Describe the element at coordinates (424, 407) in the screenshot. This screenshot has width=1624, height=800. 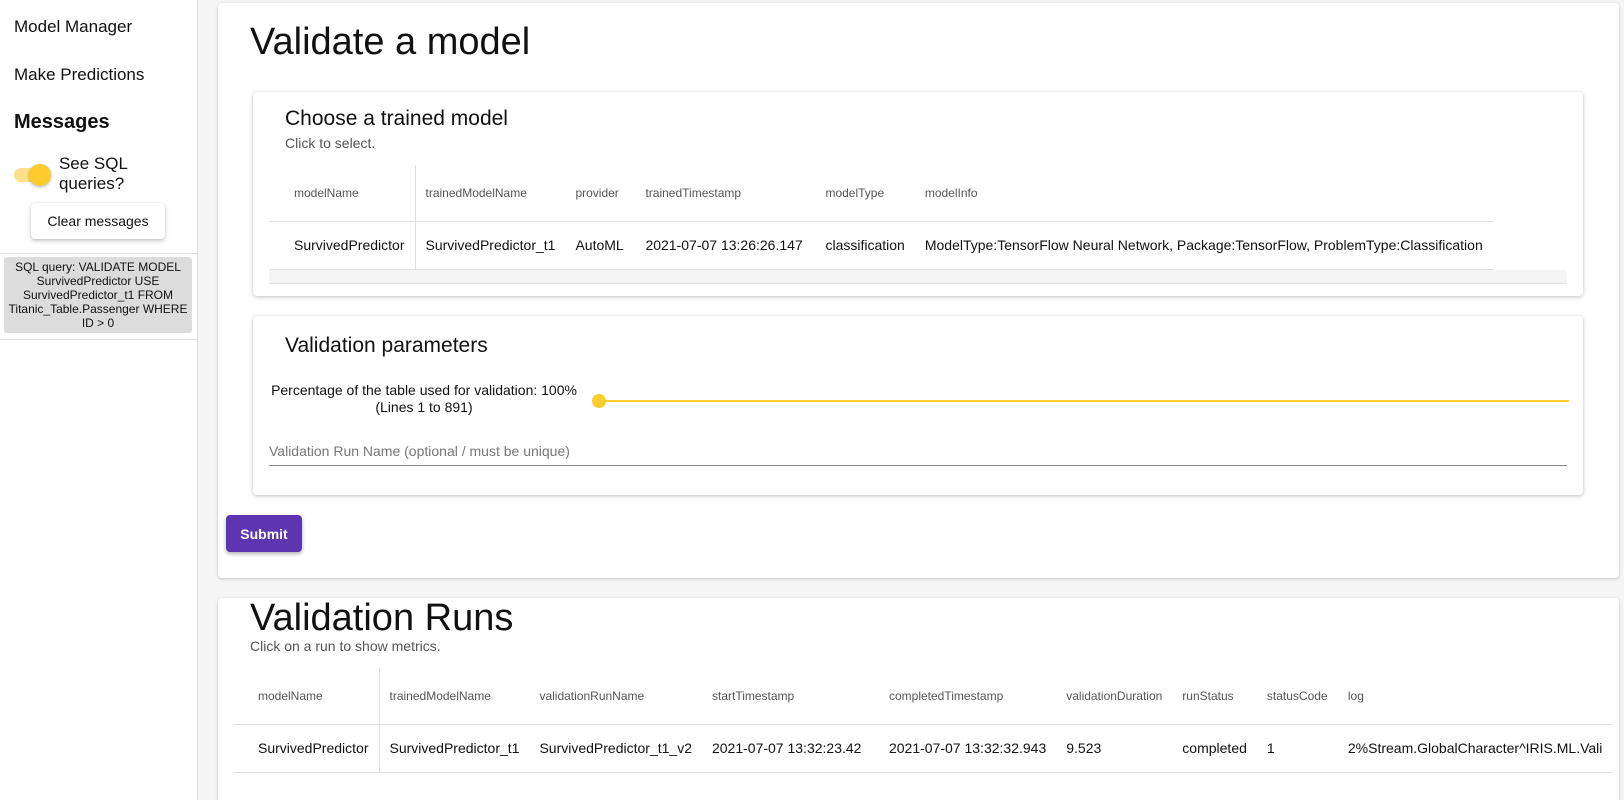
I see `slider-label-line2: (Lines 1 to 891)` at that location.